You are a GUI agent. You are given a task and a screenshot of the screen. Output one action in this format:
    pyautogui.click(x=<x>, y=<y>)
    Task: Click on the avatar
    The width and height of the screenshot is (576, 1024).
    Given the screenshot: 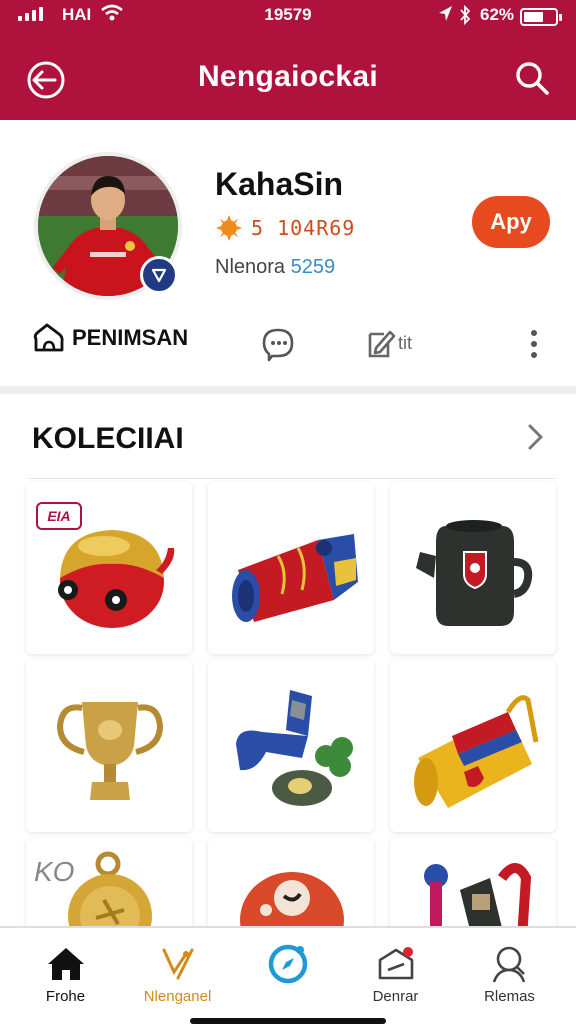 What is the action you would take?
    pyautogui.click(x=108, y=226)
    